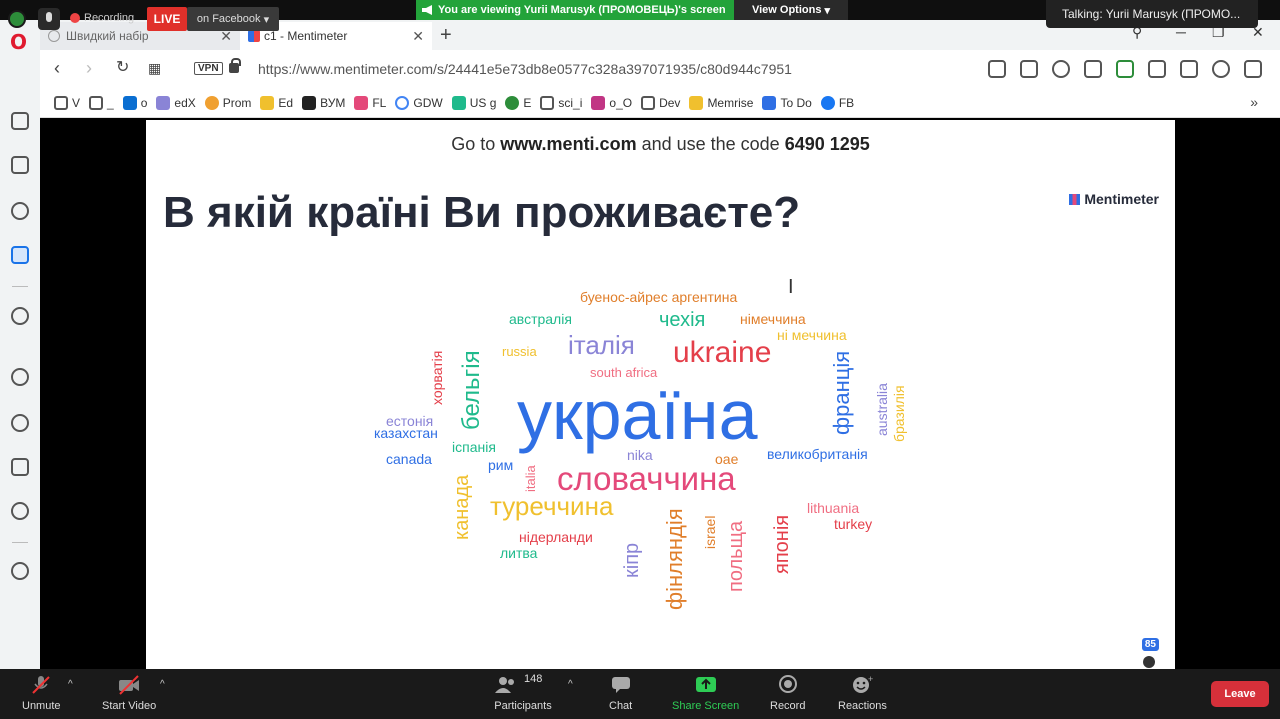  I want to click on todo-icon, so click(769, 102).